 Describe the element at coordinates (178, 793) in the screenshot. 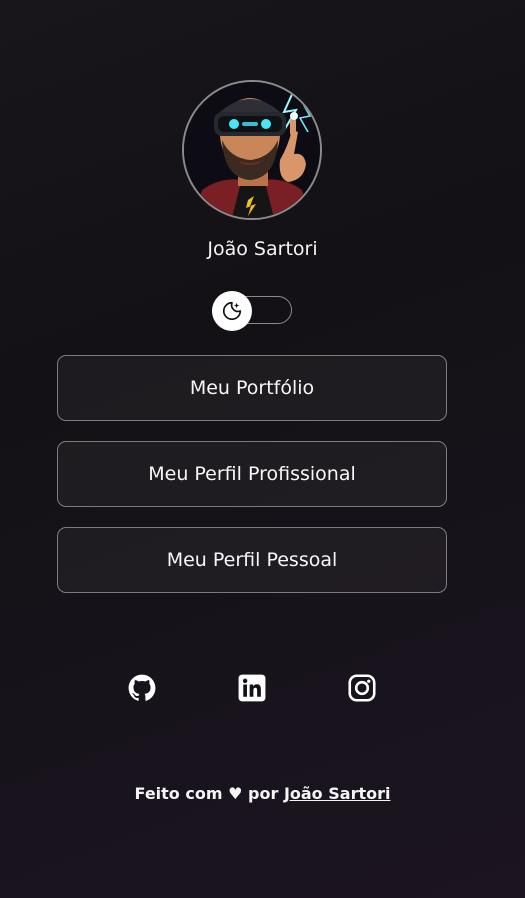

I see `footer-prefix: Feito com` at that location.